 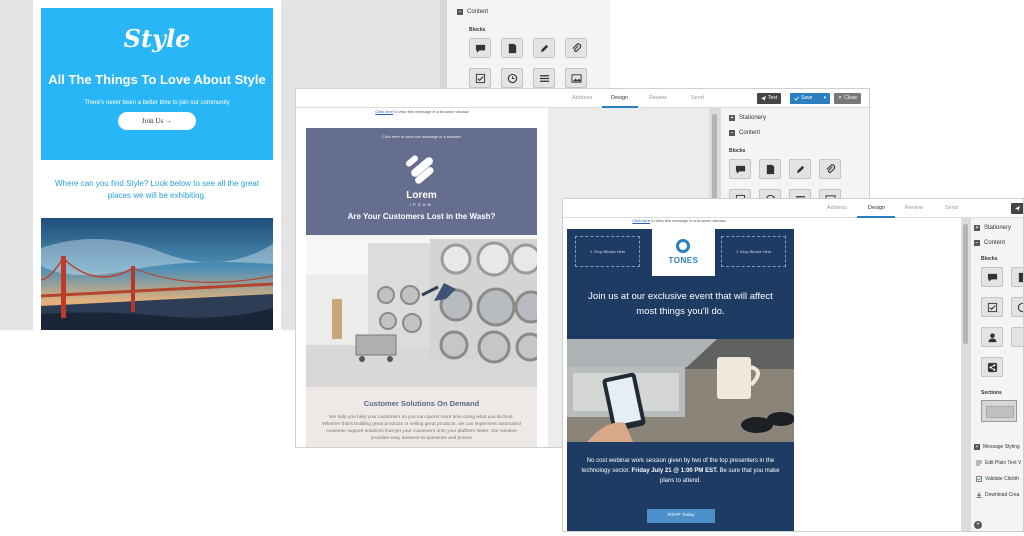 I want to click on send-icon, so click(x=1017, y=208).